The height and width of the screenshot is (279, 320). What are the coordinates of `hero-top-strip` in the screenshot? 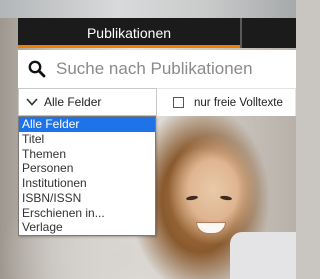 It's located at (148, 9).